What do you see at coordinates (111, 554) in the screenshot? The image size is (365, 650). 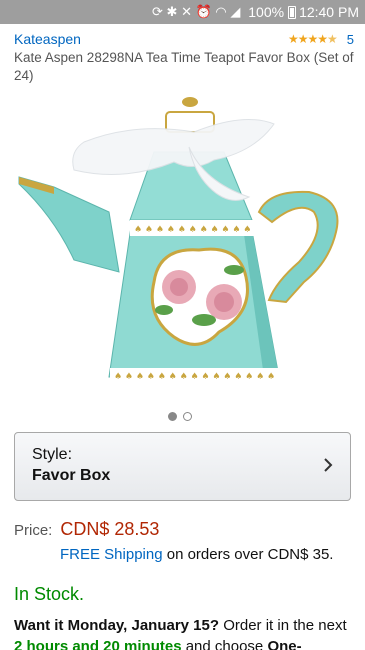 I see `free-shipping-link: FREE Shipping` at bounding box center [111, 554].